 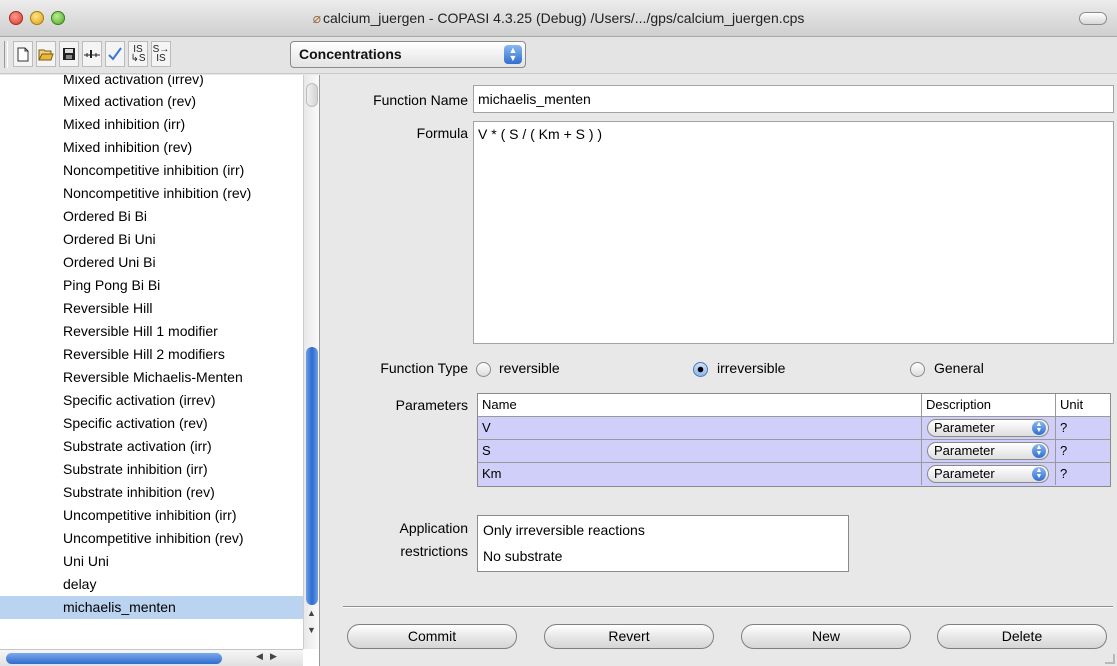 I want to click on list-item: Uni Uni, so click(x=151, y=561).